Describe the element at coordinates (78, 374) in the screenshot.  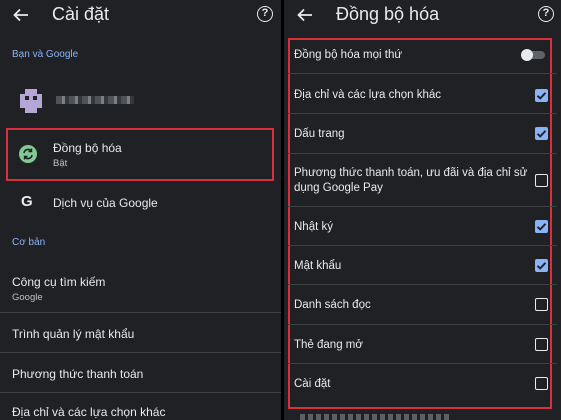
I see `payment-methods-label: Phương thức thanh toán` at that location.